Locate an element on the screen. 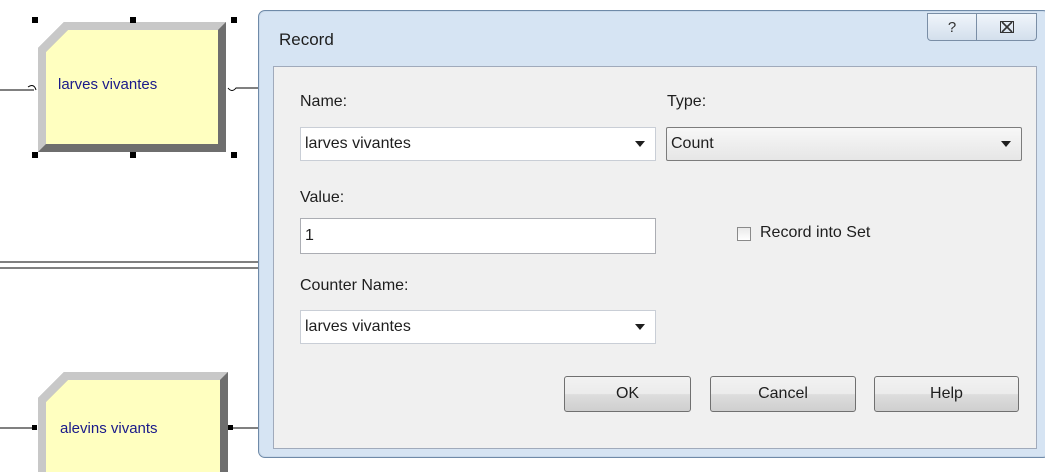 This screenshot has height=472, width=1045. question-icon: ? is located at coordinates (952, 27).